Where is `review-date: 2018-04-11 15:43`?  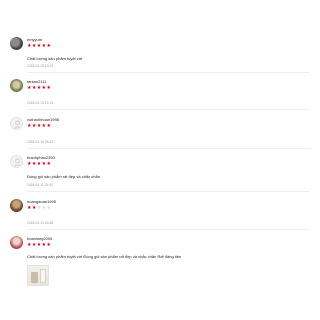 review-date: 2018-04-11 15:43 is located at coordinates (40, 185).